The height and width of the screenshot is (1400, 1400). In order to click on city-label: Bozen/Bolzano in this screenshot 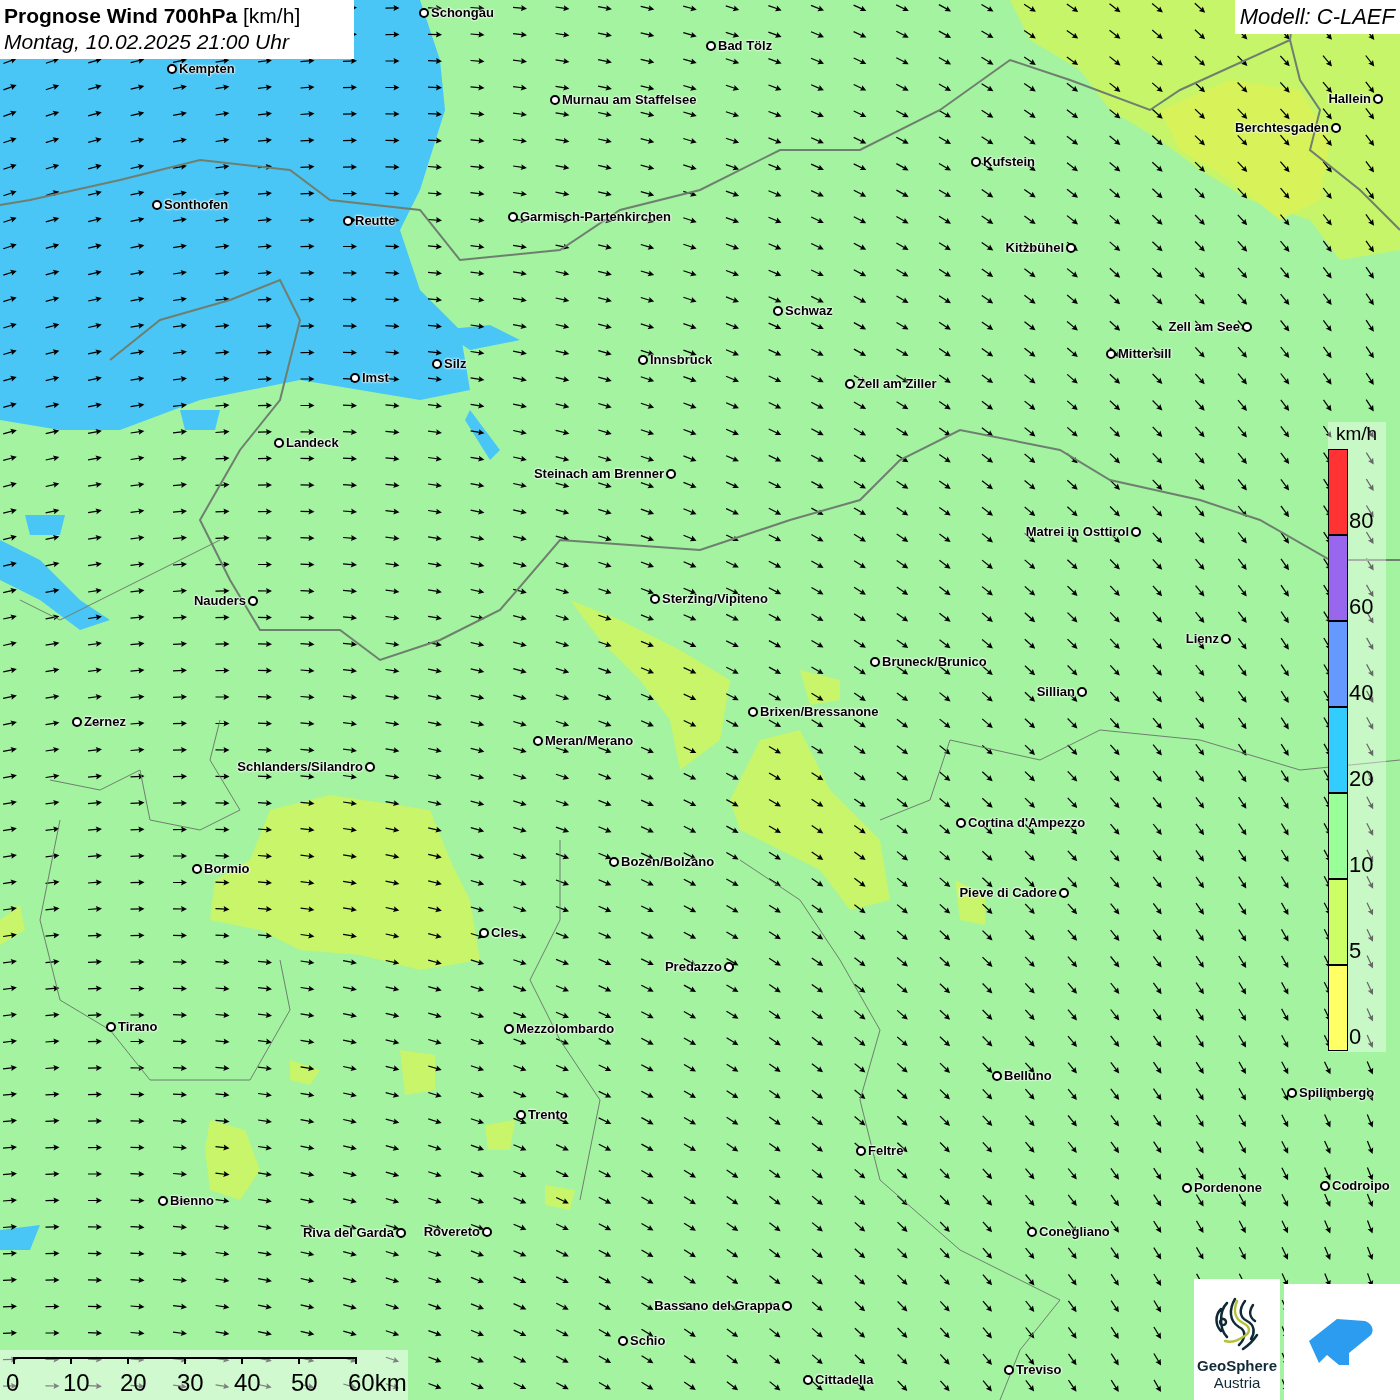, I will do `click(668, 861)`.